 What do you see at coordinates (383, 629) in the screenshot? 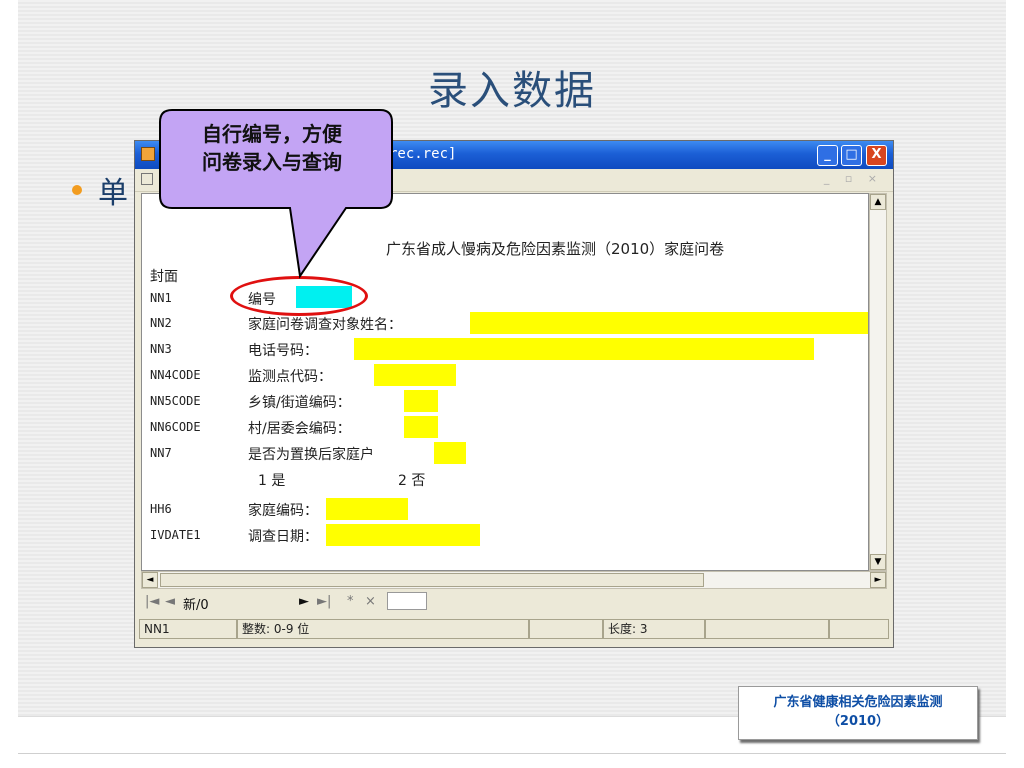
I see `status-field-type: 整数: 0-9 位` at bounding box center [383, 629].